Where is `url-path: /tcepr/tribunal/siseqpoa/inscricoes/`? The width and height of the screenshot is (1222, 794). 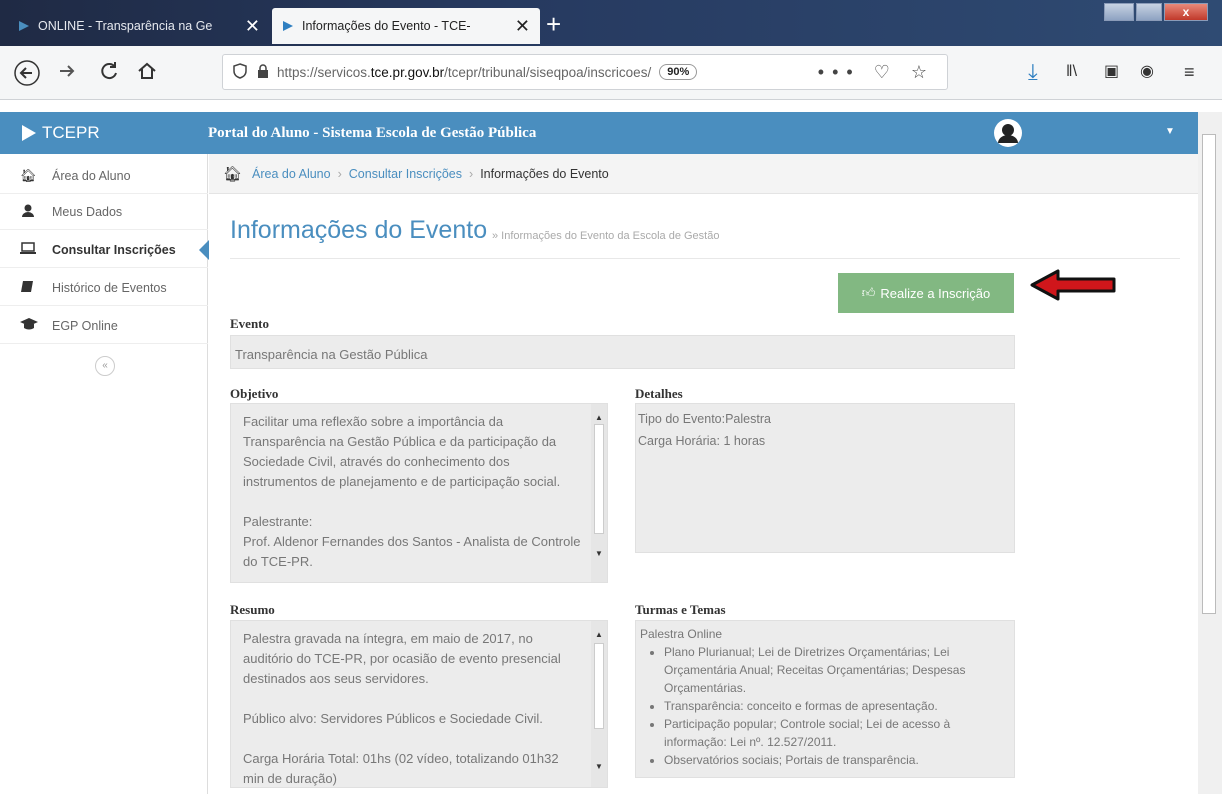 url-path: /tcepr/tribunal/siseqpoa/inscricoes/ is located at coordinates (548, 72).